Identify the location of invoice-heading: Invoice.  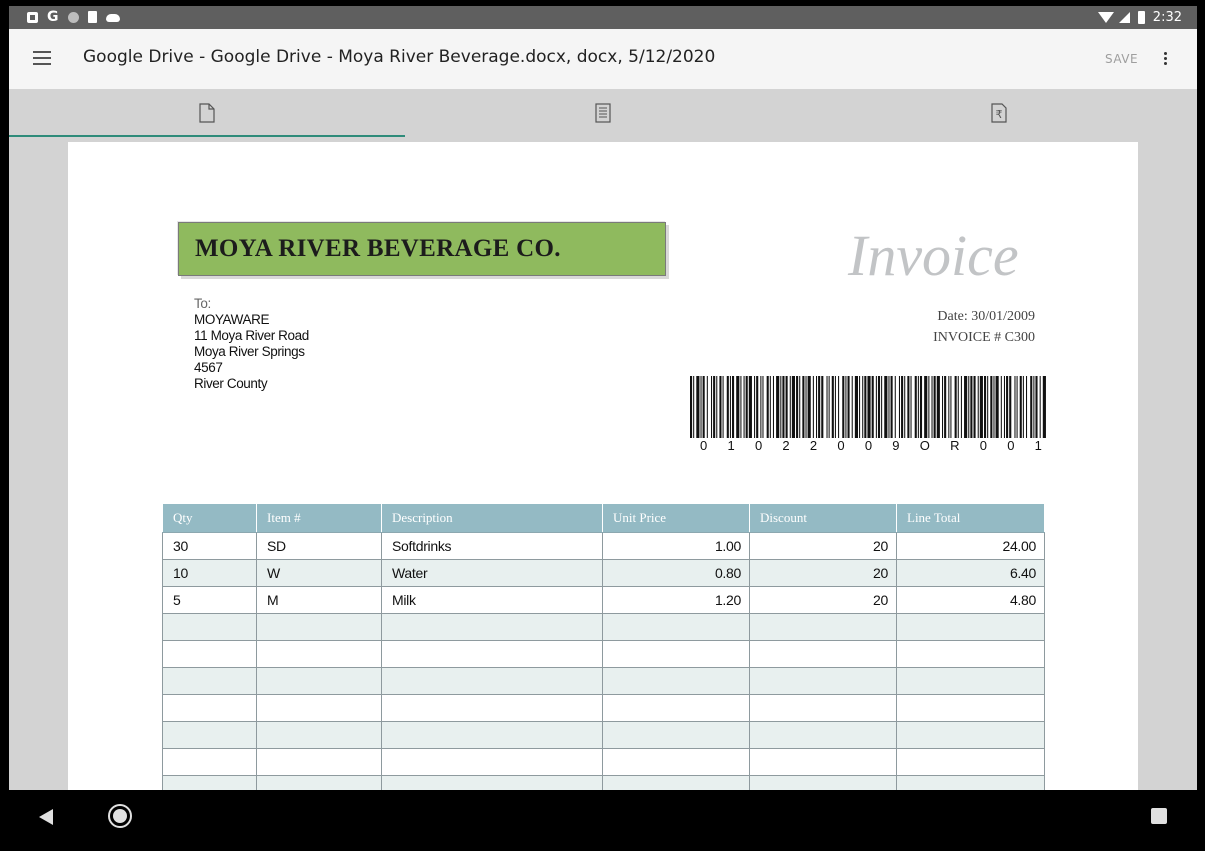
(933, 255).